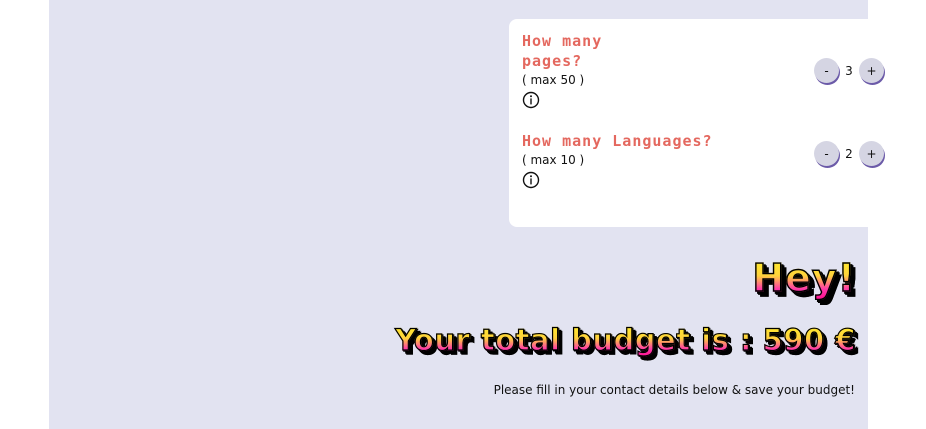 The width and height of the screenshot is (926, 429). What do you see at coordinates (553, 160) in the screenshot?
I see `languages-max-label: ( max 10 )` at bounding box center [553, 160].